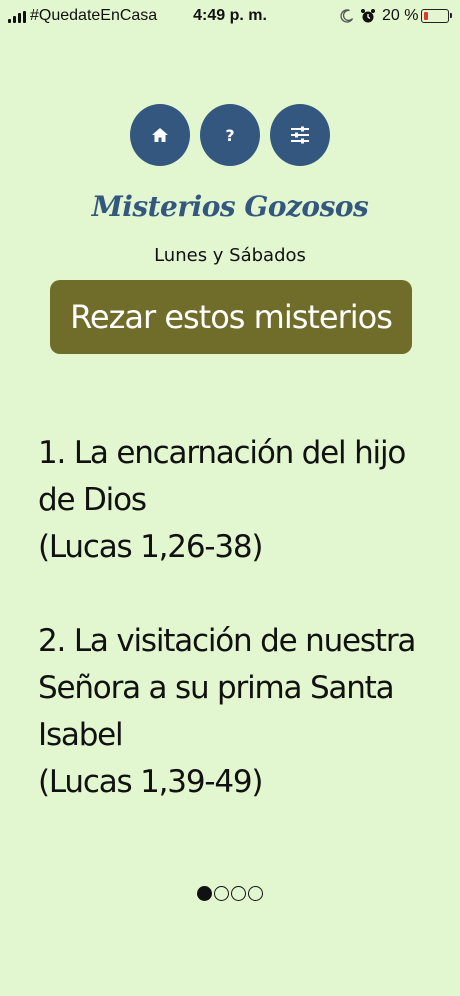 This screenshot has height=996, width=460. Describe the element at coordinates (150, 547) in the screenshot. I see `mystery-reference: (Lucas 1,26-38)` at that location.